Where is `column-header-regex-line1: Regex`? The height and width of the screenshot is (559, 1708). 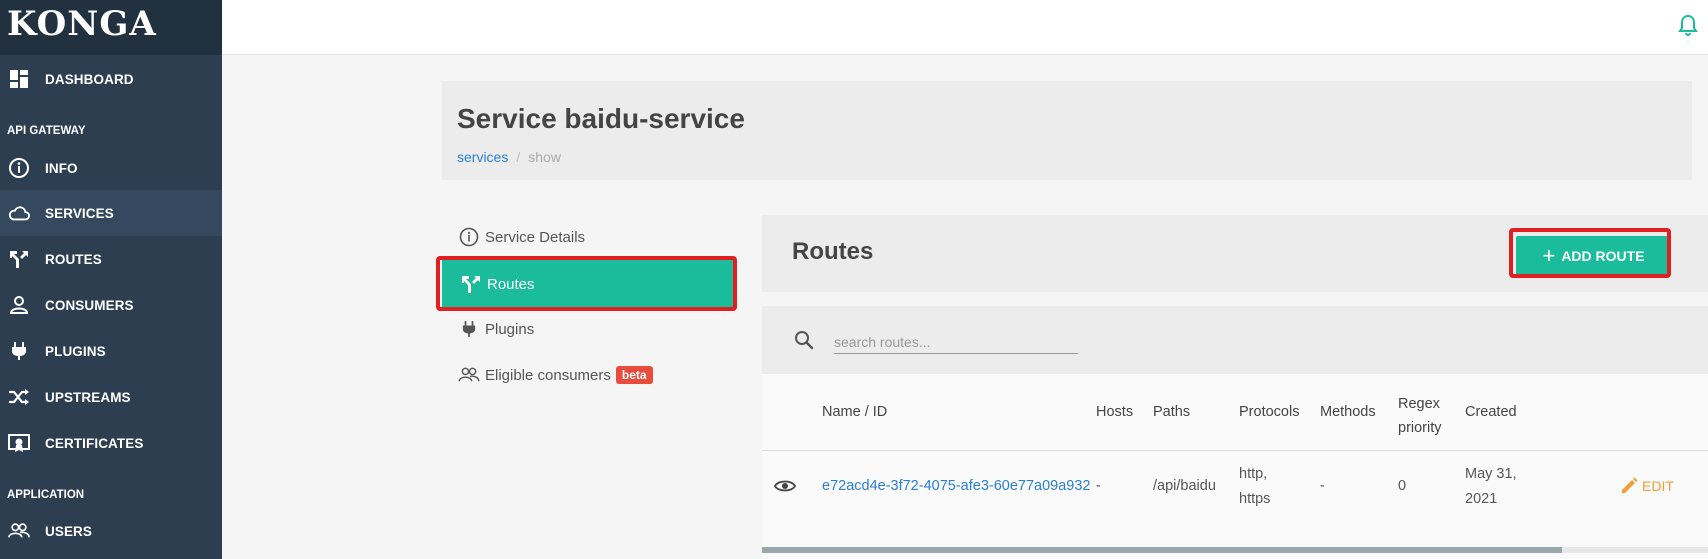 column-header-regex-line1: Regex is located at coordinates (1419, 404).